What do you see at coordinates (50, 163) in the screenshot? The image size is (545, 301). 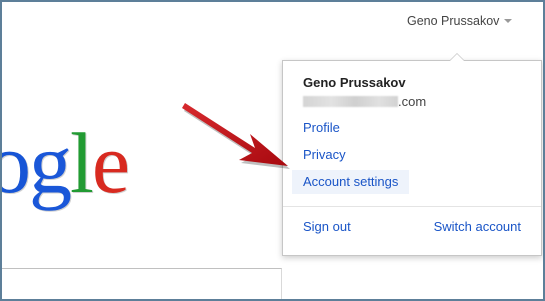 I see `logo-letter-g: g` at bounding box center [50, 163].